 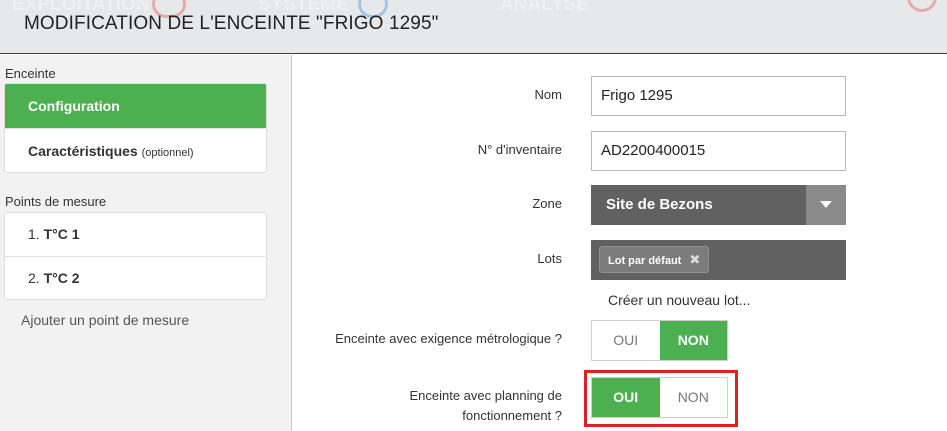 What do you see at coordinates (485, 395) in the screenshot?
I see `planning-label-line1: Enceinte avec planning de` at bounding box center [485, 395].